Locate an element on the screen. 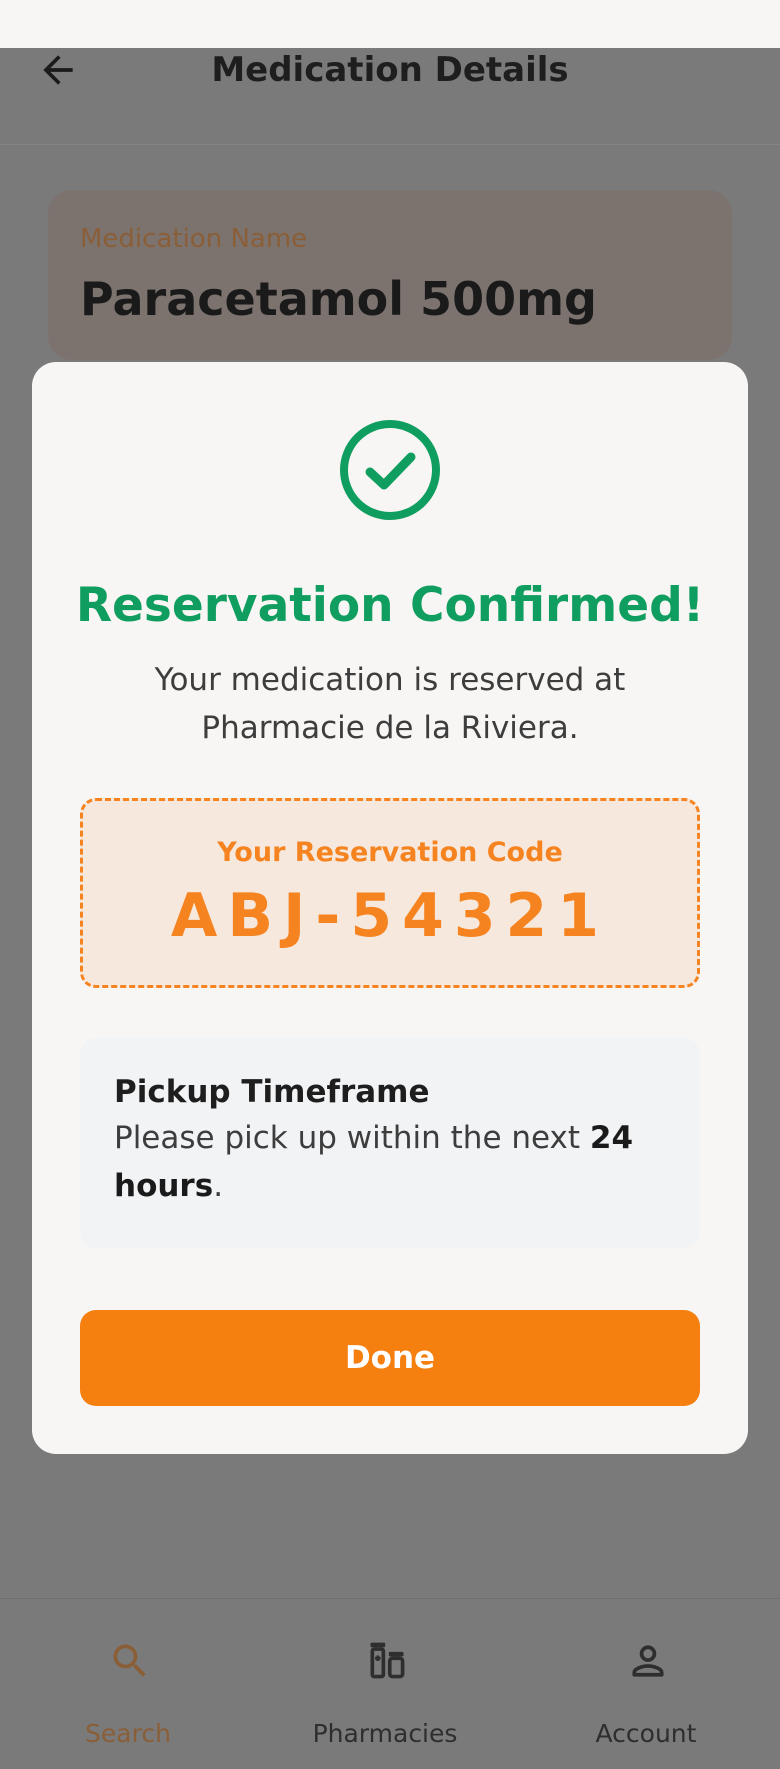  reservation-code: ABJ-54321 is located at coordinates (390, 916).